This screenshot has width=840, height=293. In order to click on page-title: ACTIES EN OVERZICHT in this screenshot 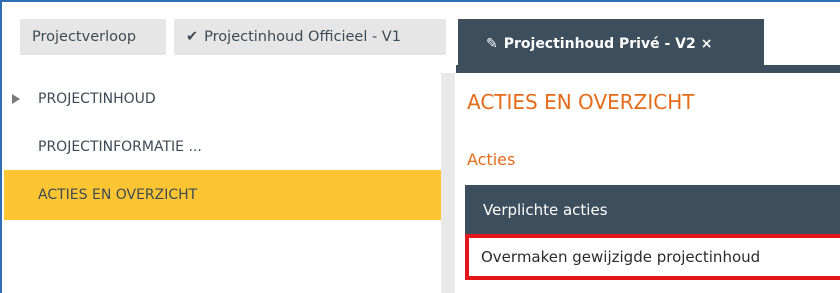, I will do `click(581, 102)`.